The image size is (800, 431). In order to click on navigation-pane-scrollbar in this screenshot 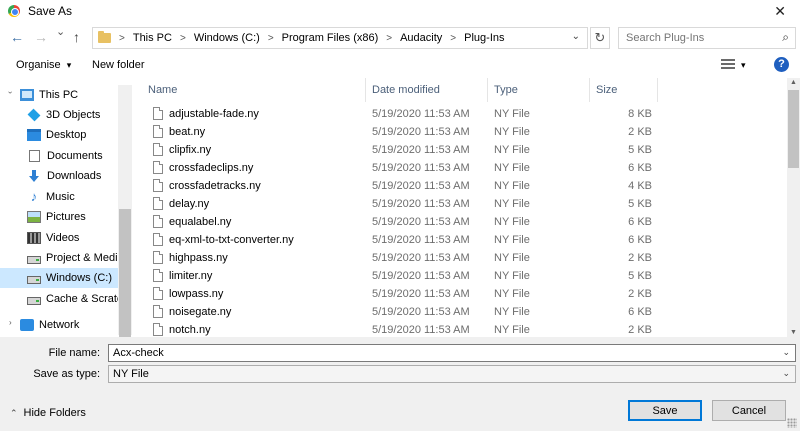, I will do `click(125, 211)`.